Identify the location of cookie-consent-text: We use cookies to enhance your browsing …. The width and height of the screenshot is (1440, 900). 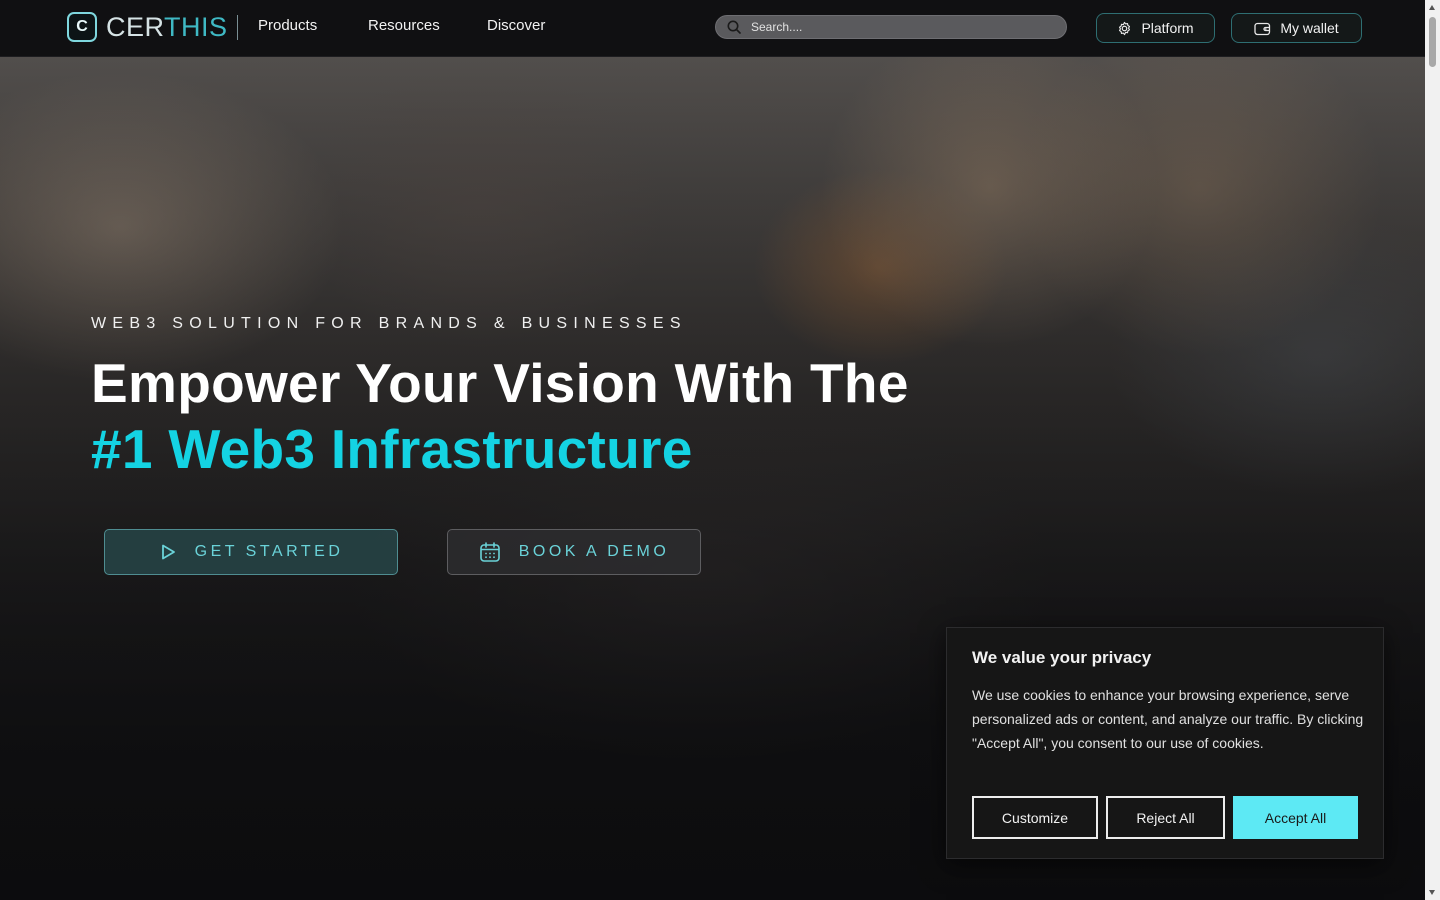
(1168, 719).